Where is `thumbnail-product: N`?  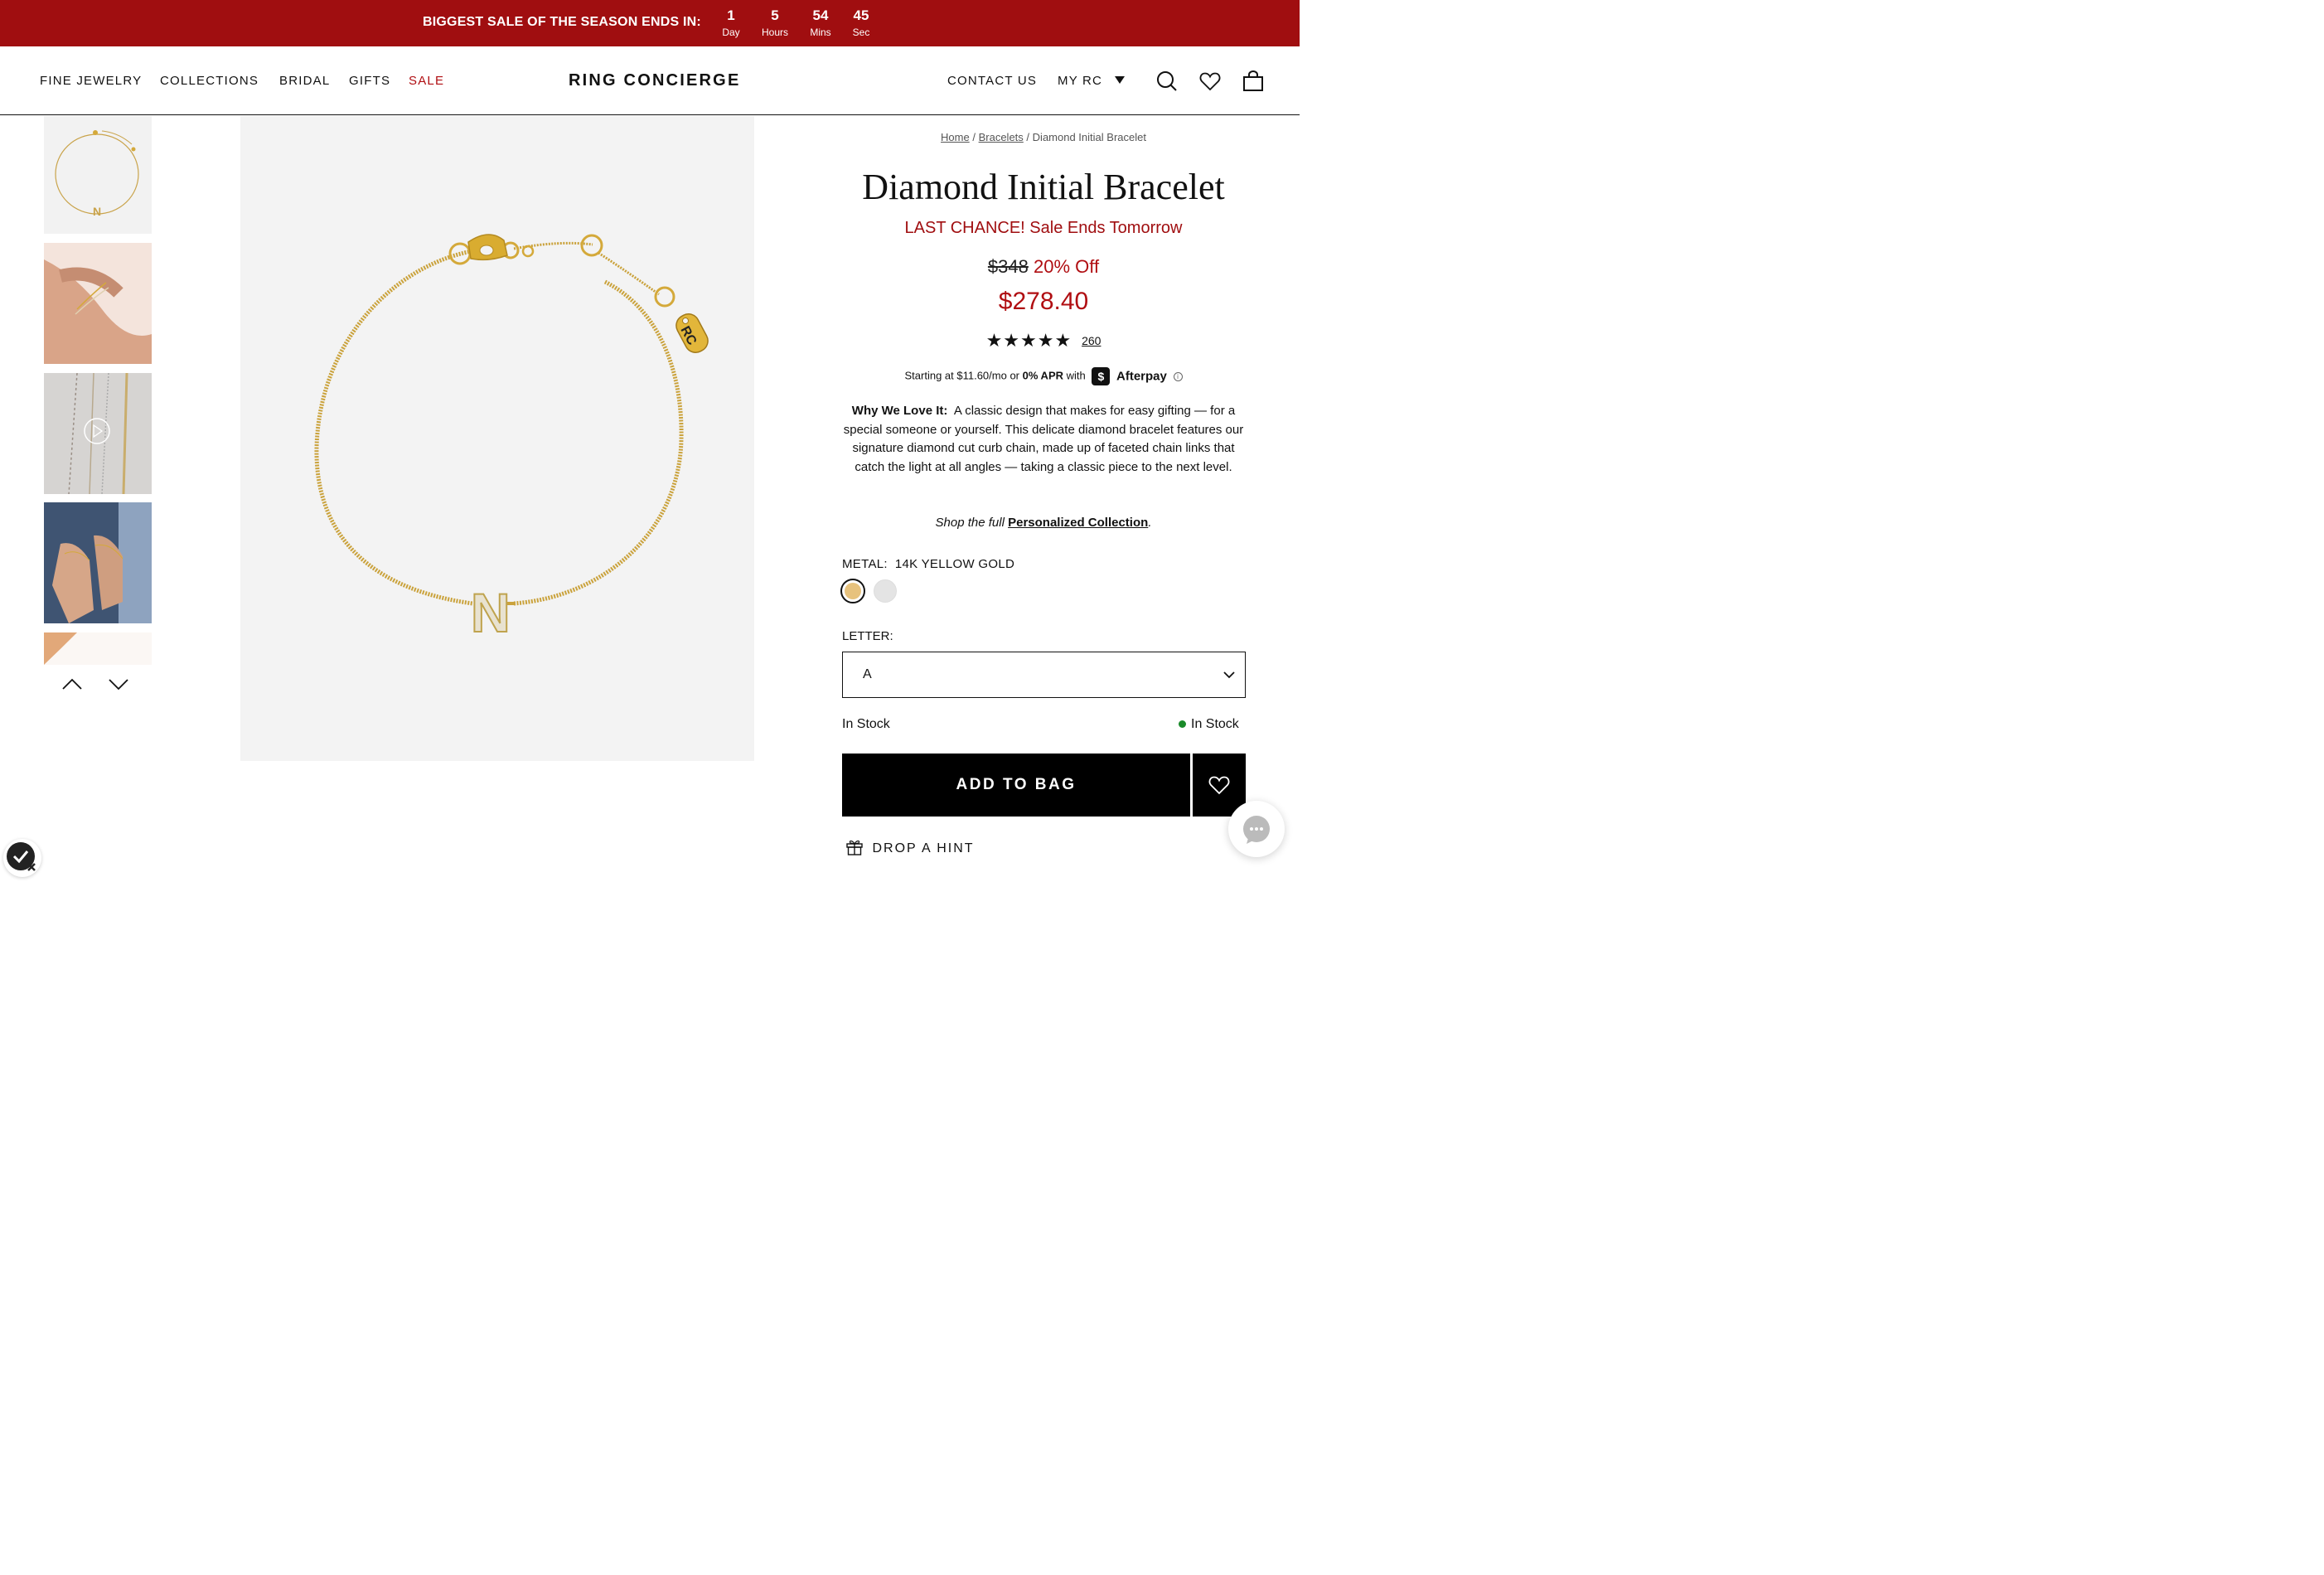
thumbnail-product: N is located at coordinates (98, 175).